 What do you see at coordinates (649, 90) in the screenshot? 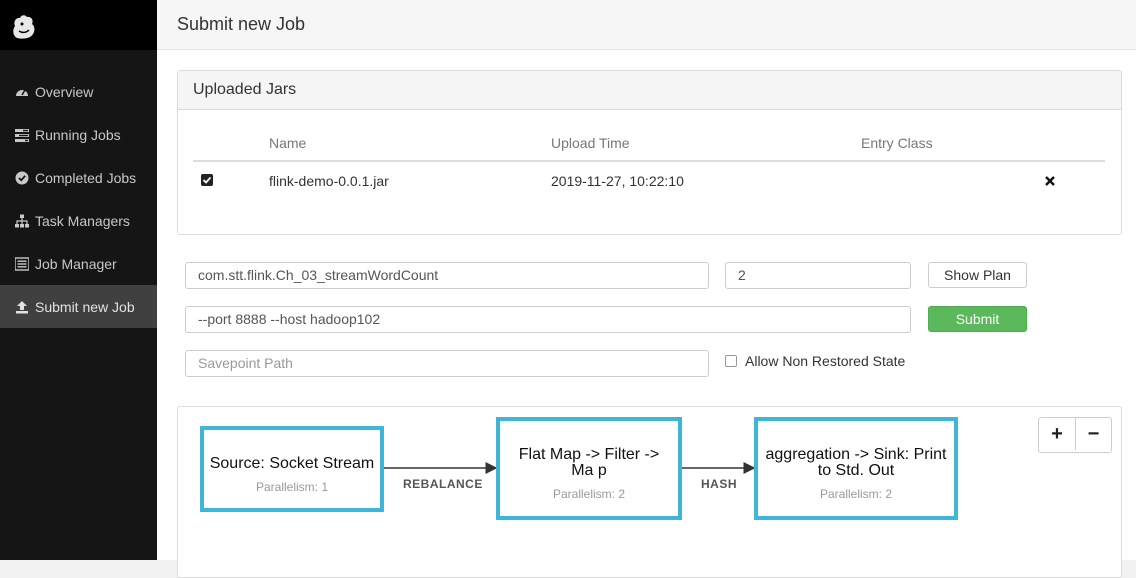
I see `panel-title: Uploaded Jars` at bounding box center [649, 90].